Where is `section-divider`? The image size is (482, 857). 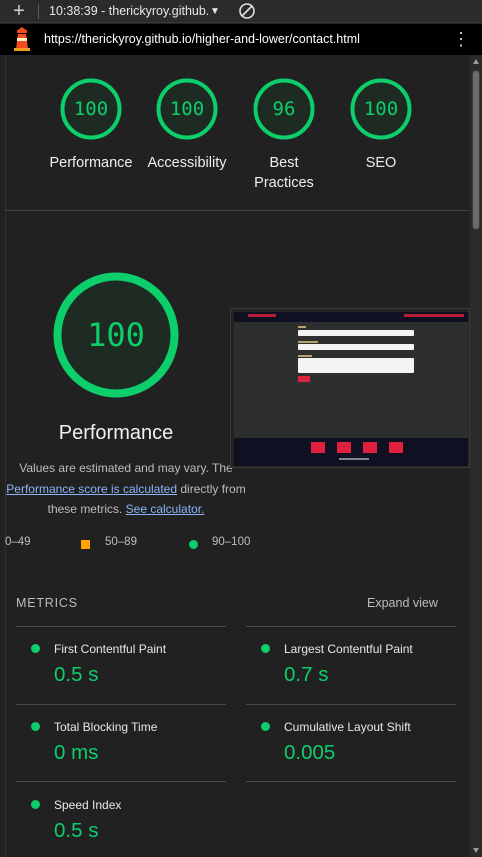
section-divider is located at coordinates (237, 210).